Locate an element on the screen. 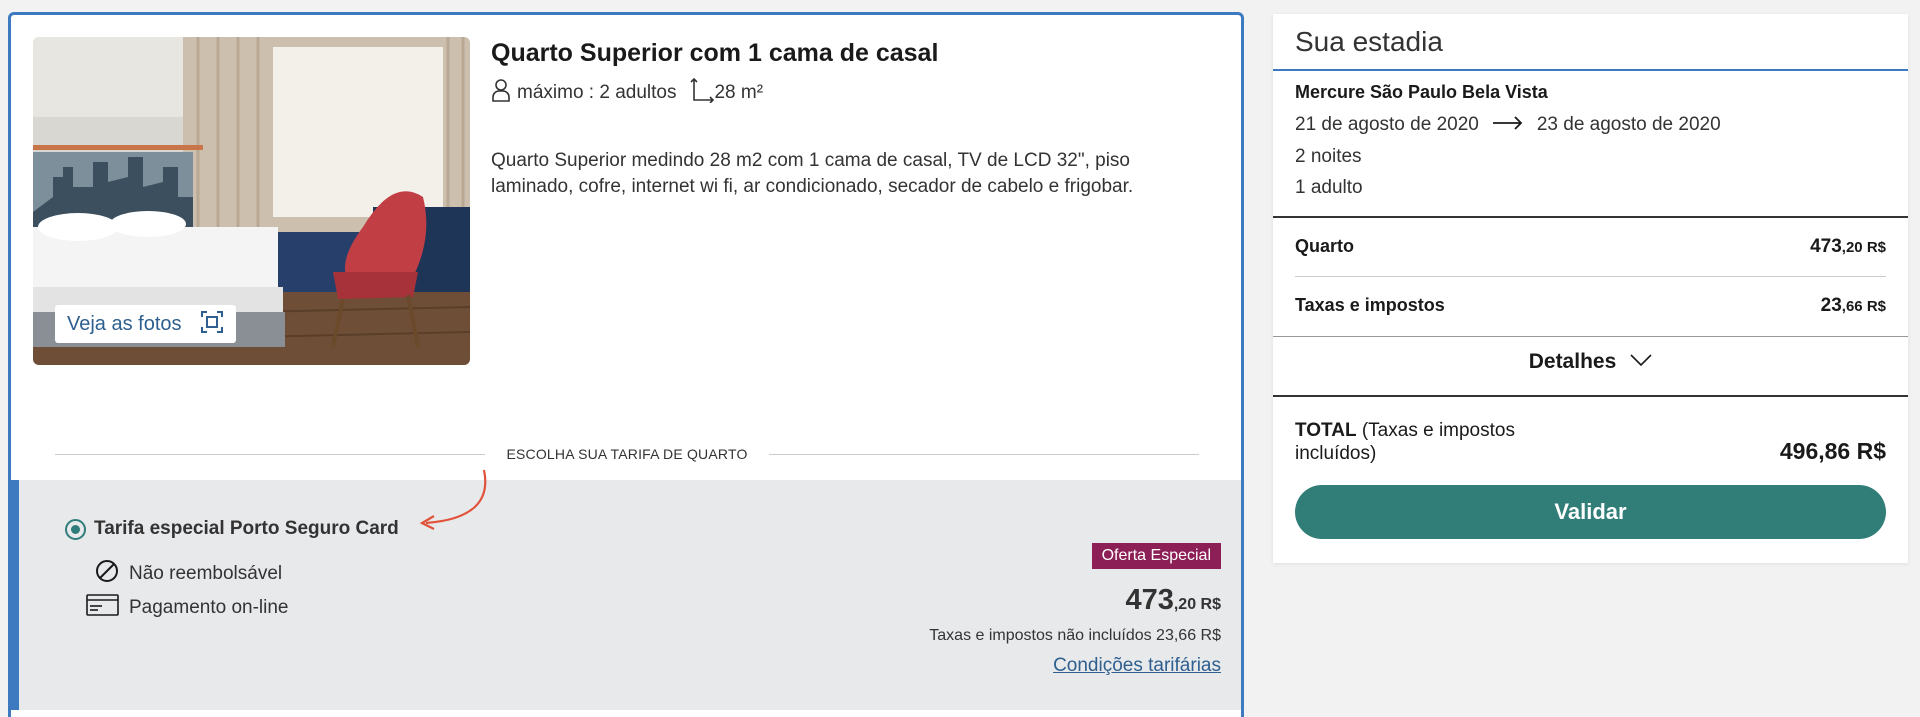 This screenshot has height=717, width=1920. room-line-label: Quarto is located at coordinates (1325, 246).